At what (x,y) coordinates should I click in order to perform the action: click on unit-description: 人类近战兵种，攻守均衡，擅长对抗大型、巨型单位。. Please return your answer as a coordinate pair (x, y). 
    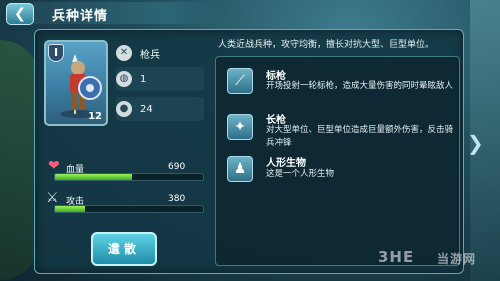
    Looking at the image, I should click on (326, 45).